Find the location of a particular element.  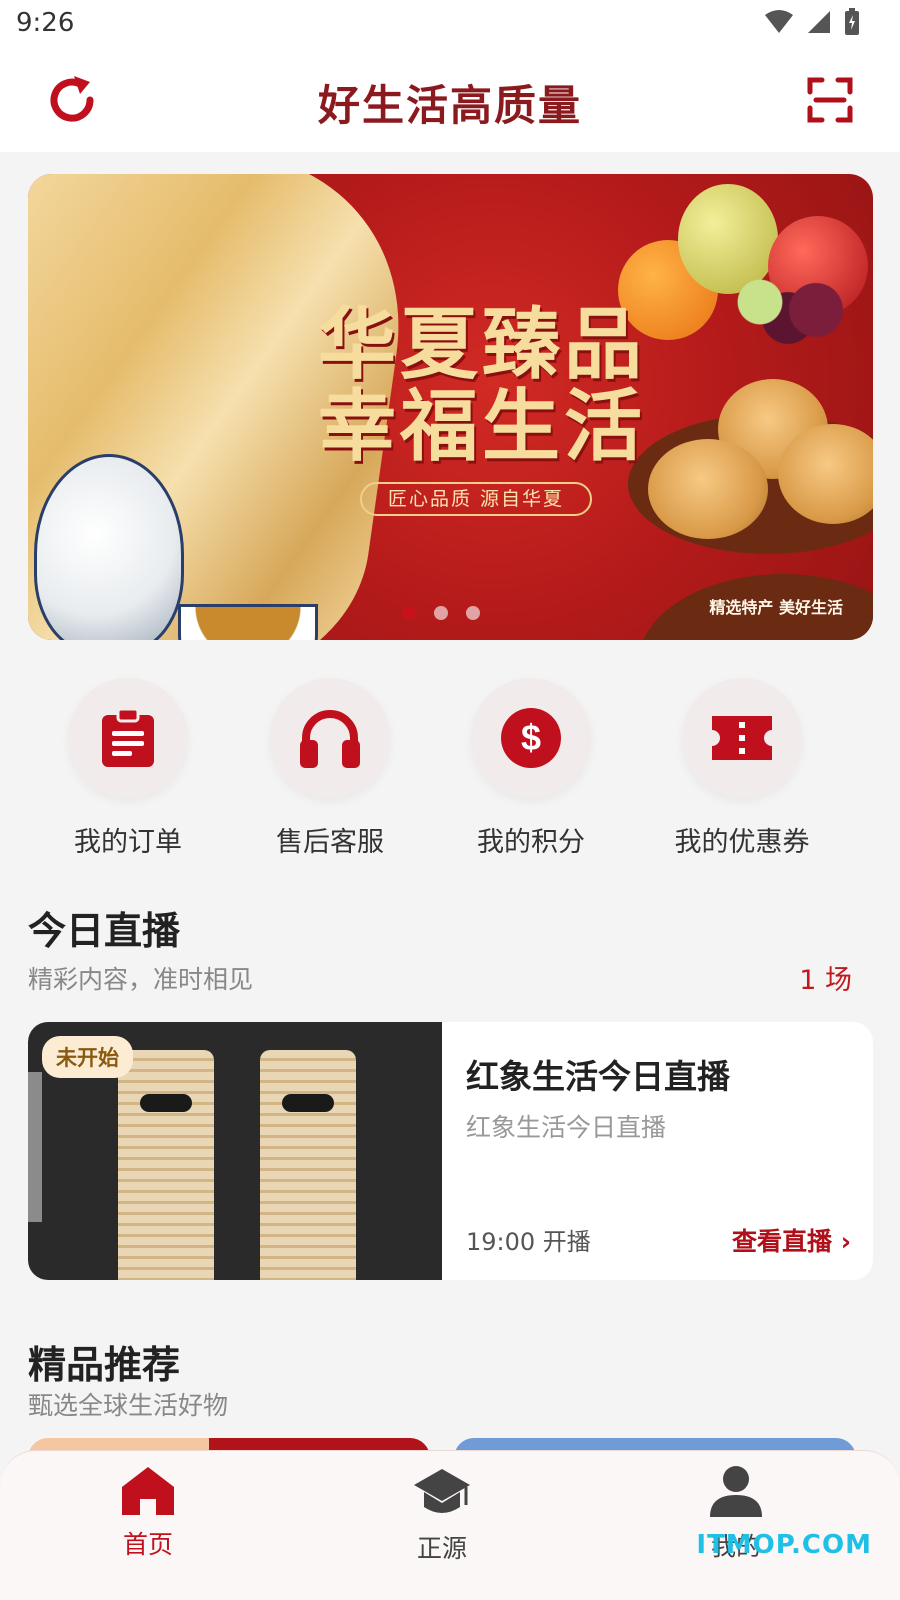

quick-action-points: $ 我的积分 is located at coordinates (531, 768).